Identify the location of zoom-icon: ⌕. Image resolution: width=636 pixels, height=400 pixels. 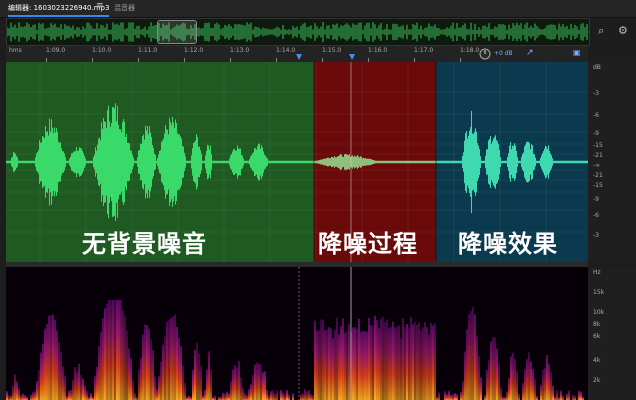
(601, 31).